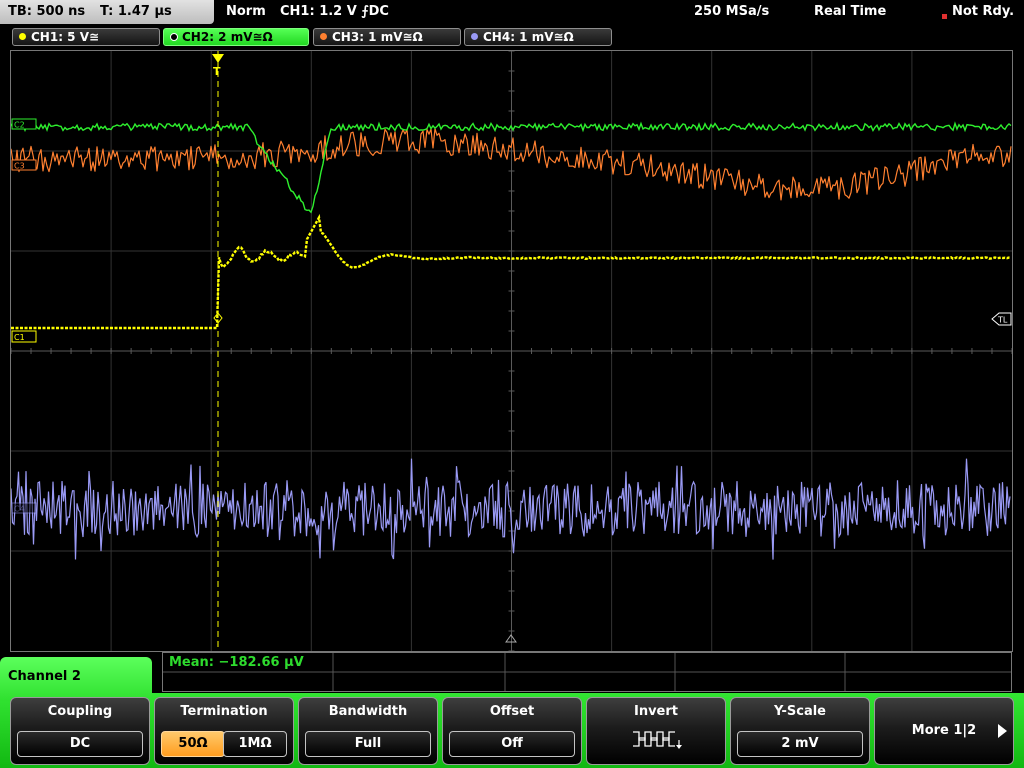 The width and height of the screenshot is (1024, 768). Describe the element at coordinates (377, 37) in the screenshot. I see `ch3-label: CH3: 1 mV≅Ω` at that location.